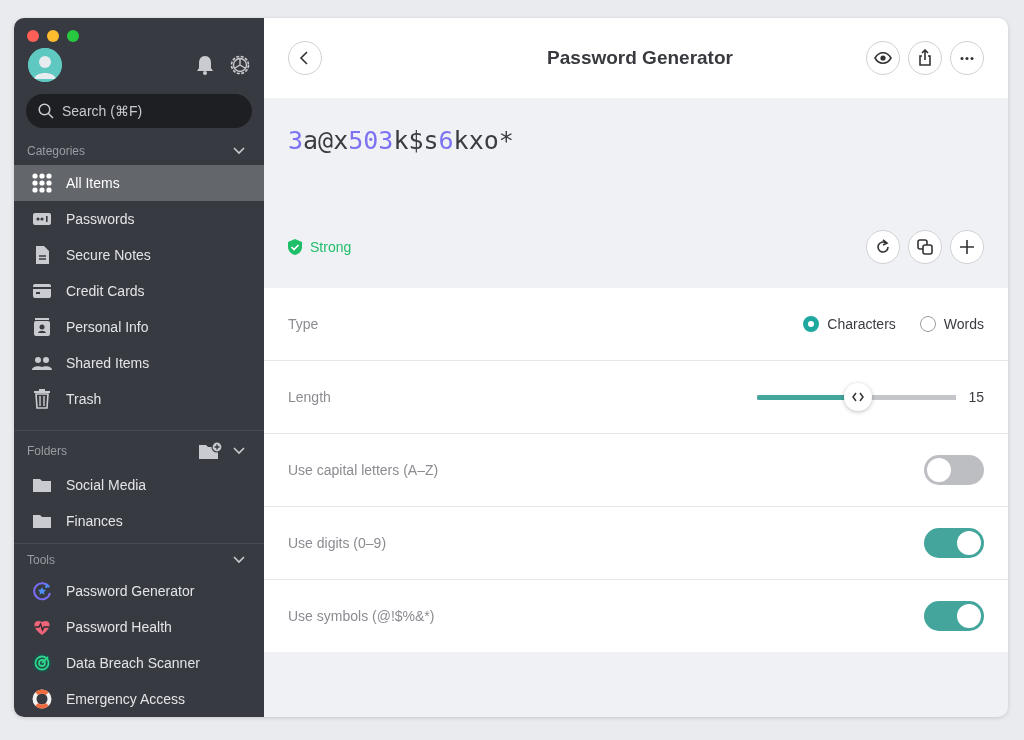 Image resolution: width=1024 pixels, height=740 pixels. I want to click on settings-icon, so click(240, 65).